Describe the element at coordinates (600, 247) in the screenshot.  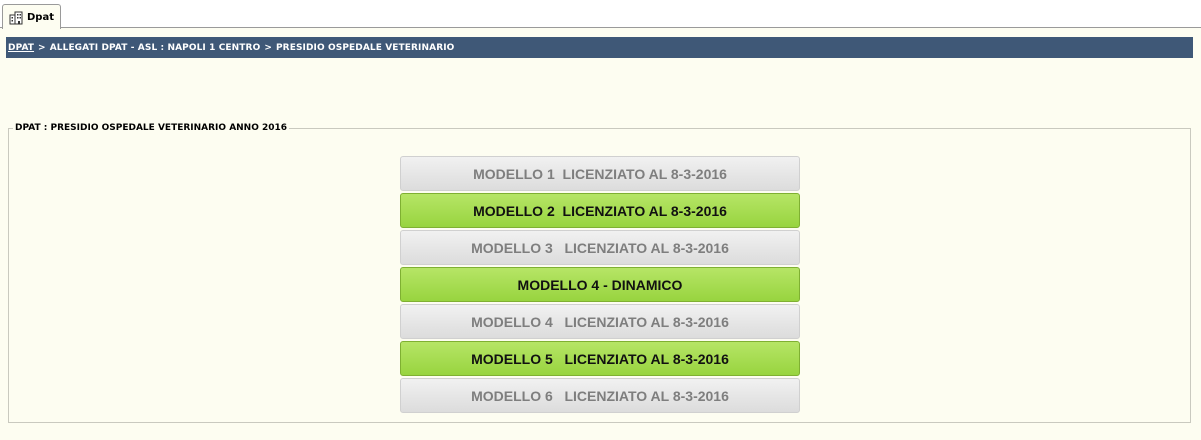
I see `modello-3-button: MODELLO 3 LICENZIATO AL 8-3-2016` at that location.